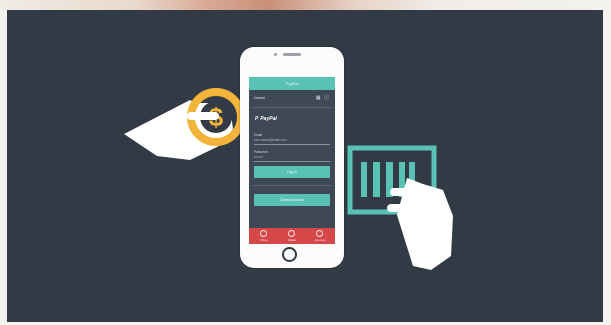  What do you see at coordinates (320, 240) in the screenshot?
I see `tab-account-label: Account` at bounding box center [320, 240].